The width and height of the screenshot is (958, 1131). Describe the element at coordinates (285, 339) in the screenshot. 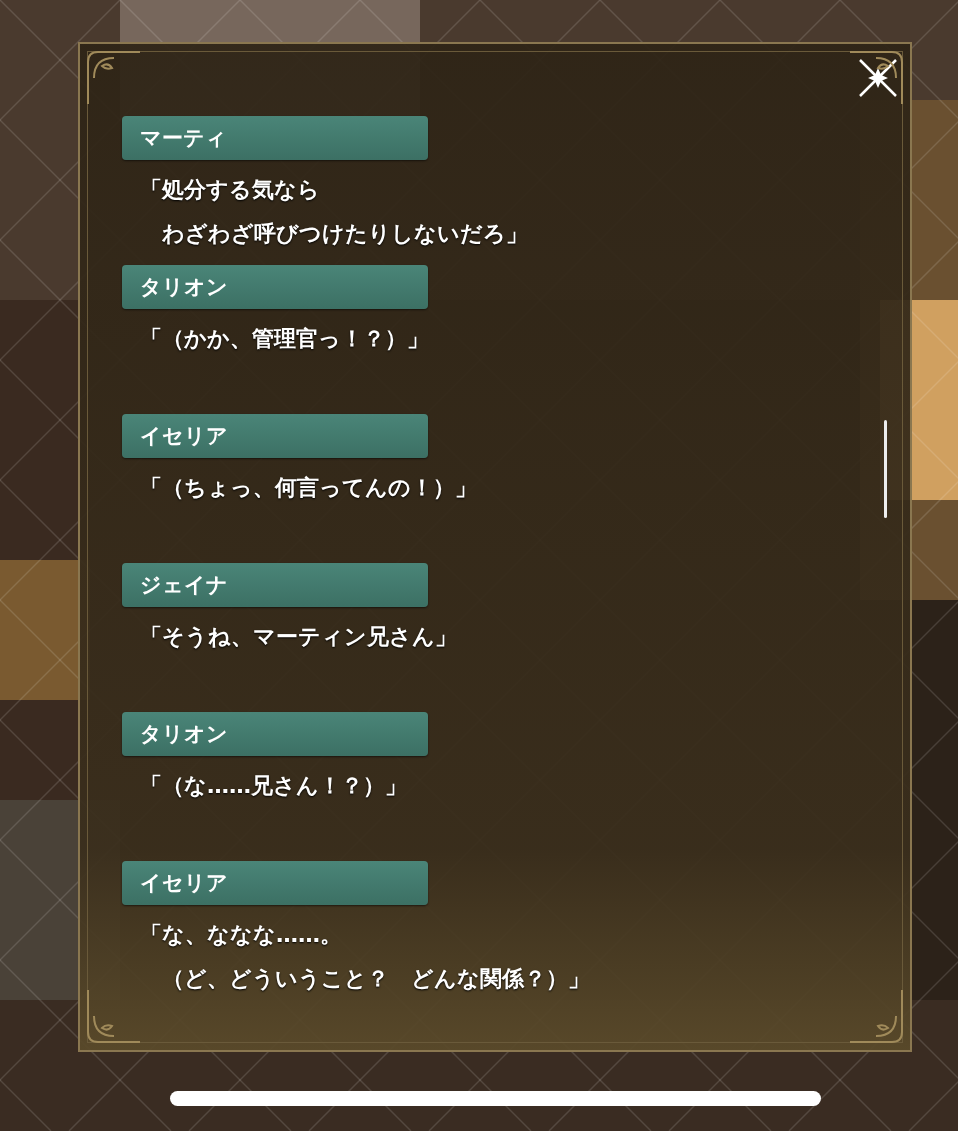

I see `dialogue-line: 「（かか、管理官っ！？）」` at that location.